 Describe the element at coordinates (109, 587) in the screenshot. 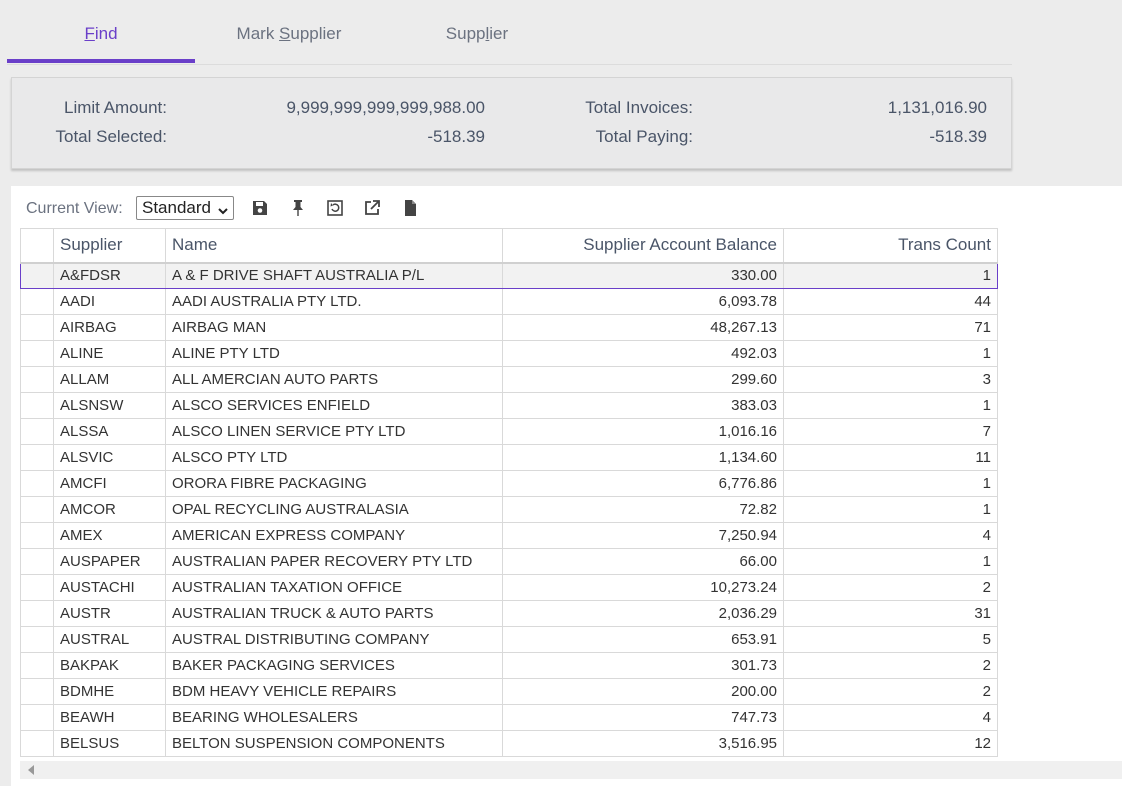

I see `cell-supplier: AUSTACHI` at that location.